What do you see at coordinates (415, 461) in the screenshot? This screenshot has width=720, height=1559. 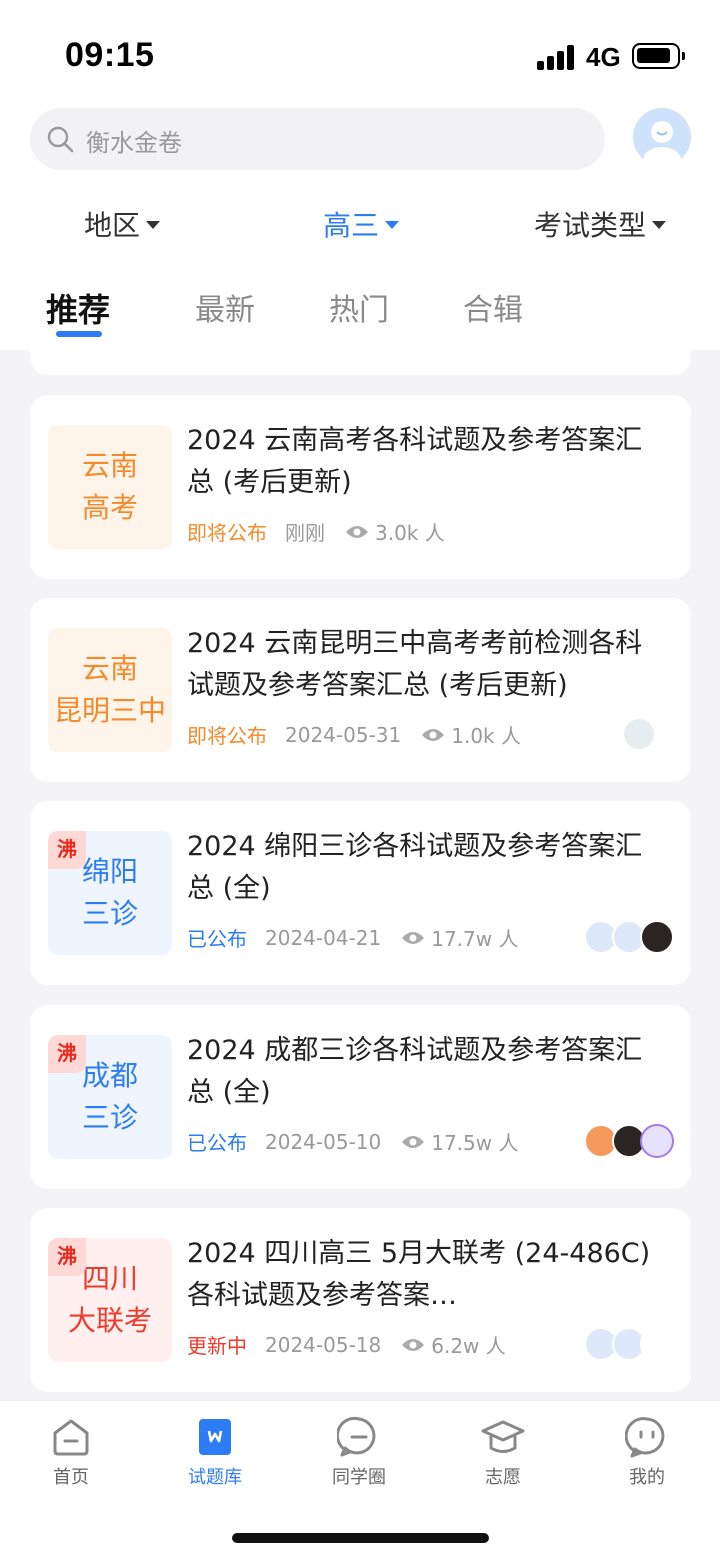 I see `exam-title: 2024 云南高考各科试题及参考答案汇总 (考后更新)` at bounding box center [415, 461].